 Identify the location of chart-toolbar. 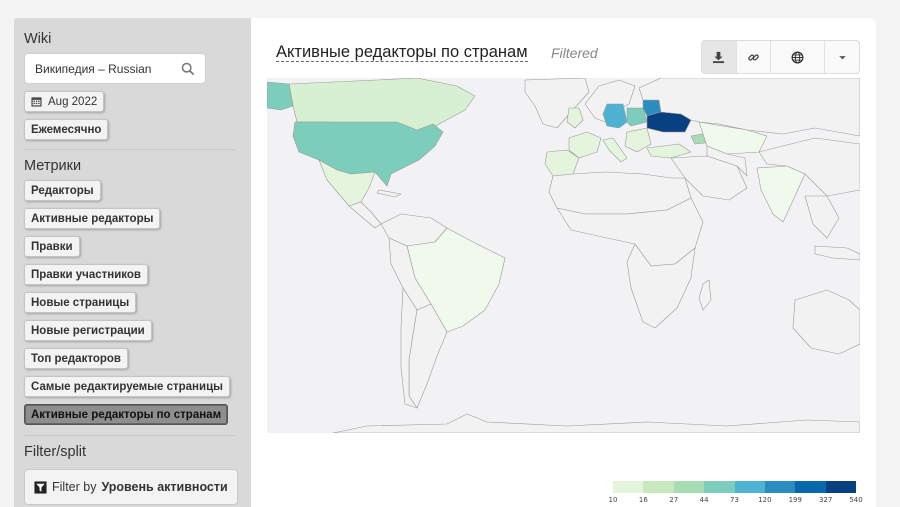
(780, 57).